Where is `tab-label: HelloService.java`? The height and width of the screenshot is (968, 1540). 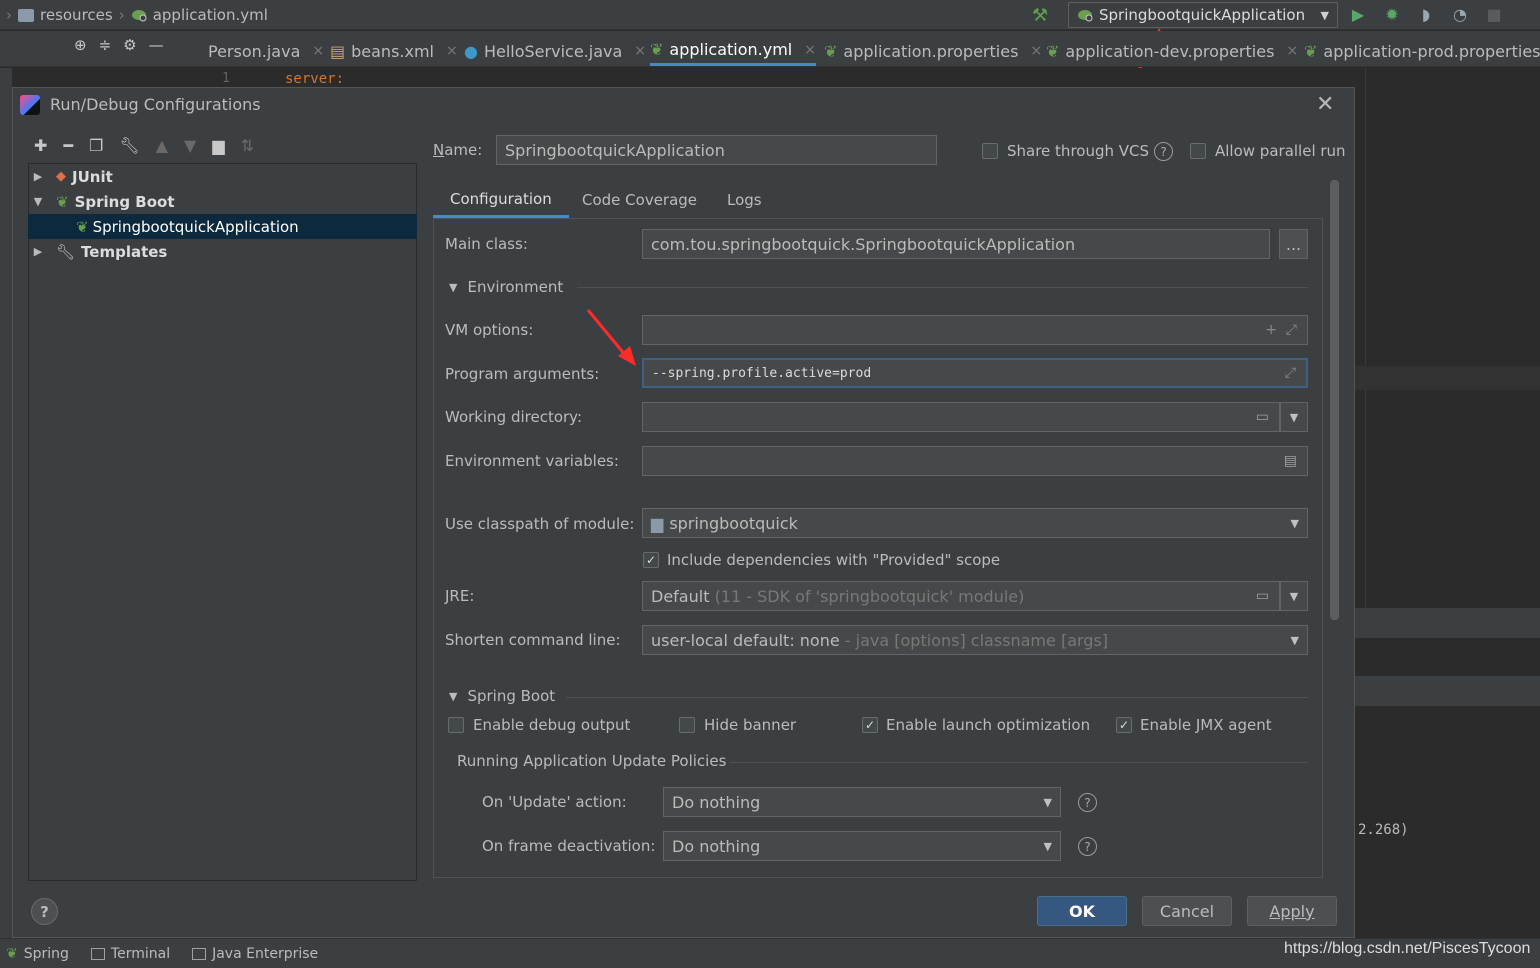 tab-label: HelloService.java is located at coordinates (553, 51).